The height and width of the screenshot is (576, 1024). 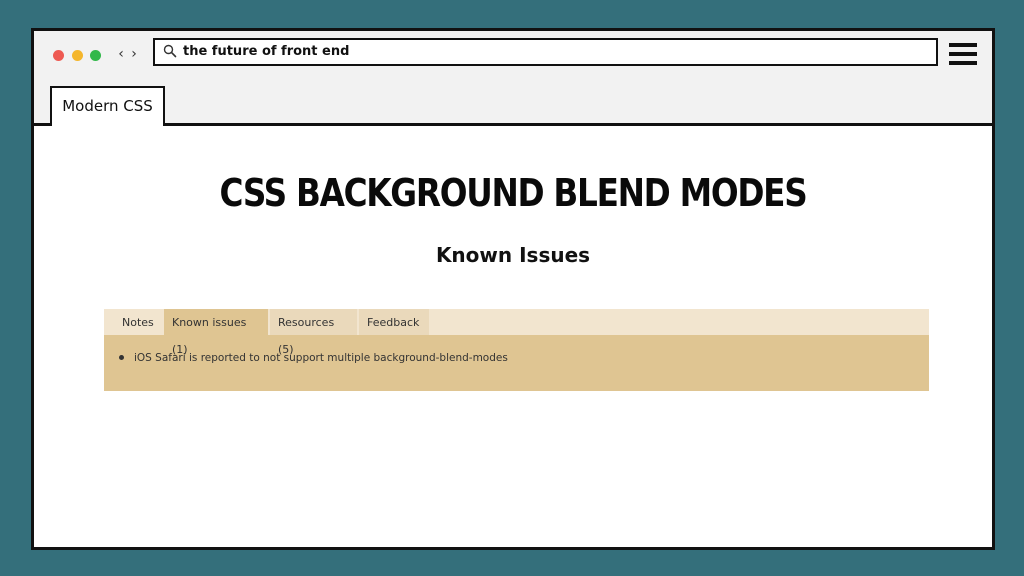 I want to click on tab-resources: Resources (5), so click(x=313, y=332).